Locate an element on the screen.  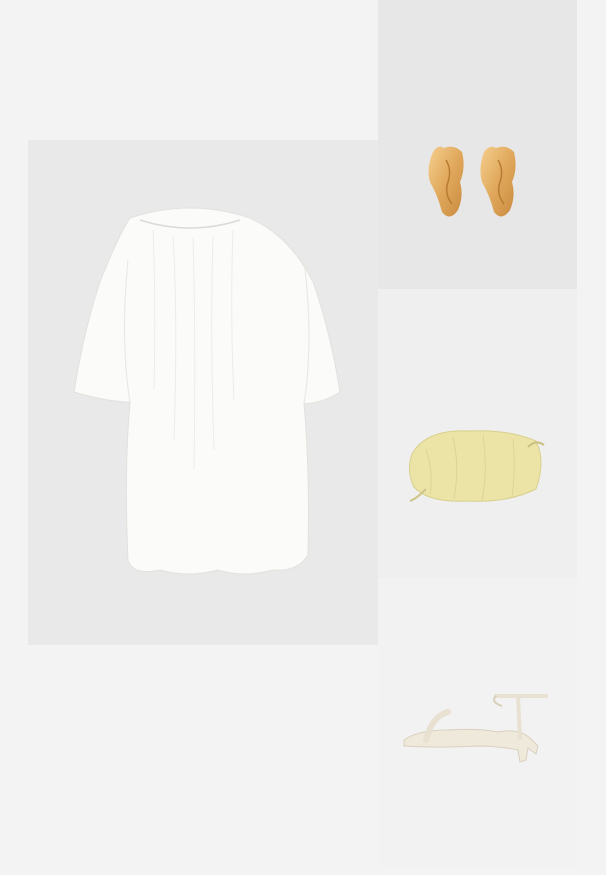
bag-product-tile is located at coordinates (477, 433).